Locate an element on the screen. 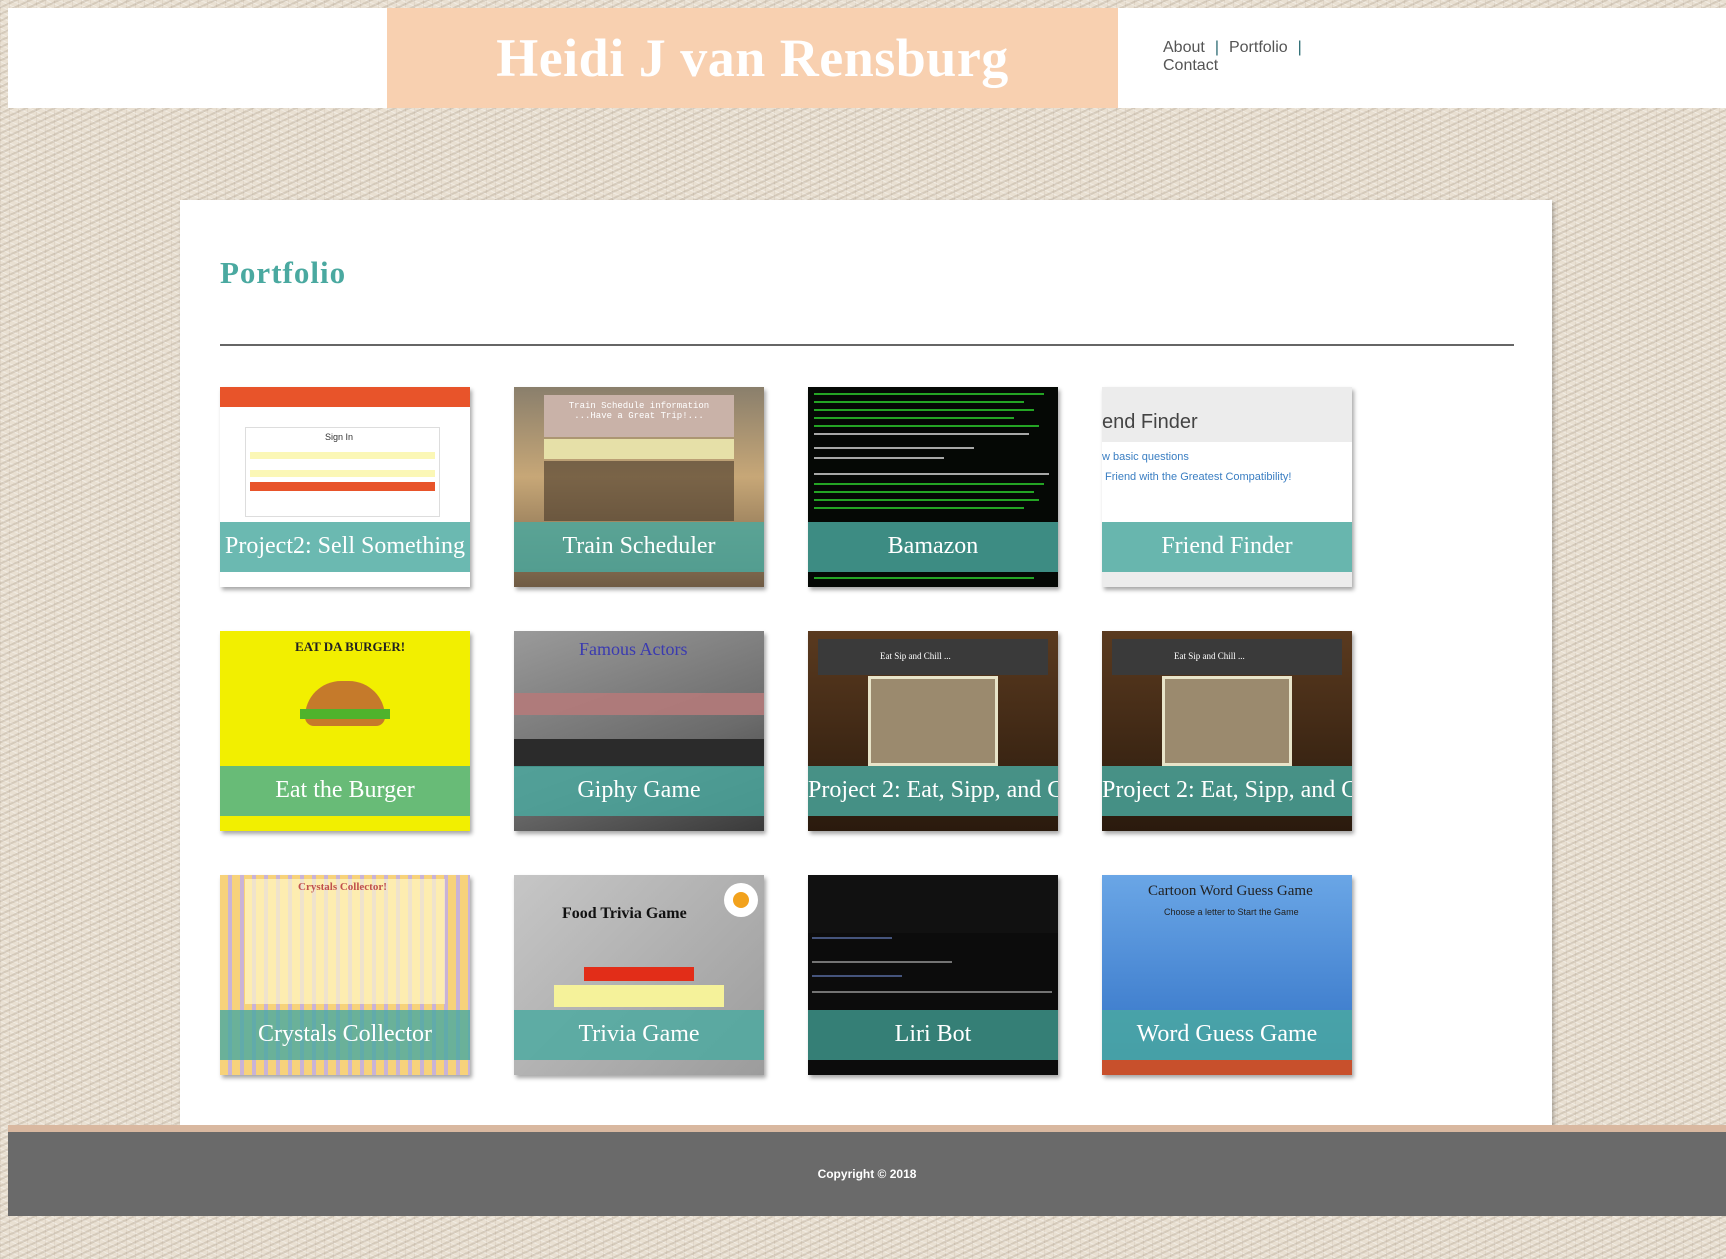 The height and width of the screenshot is (1259, 1726). divider is located at coordinates (867, 345).